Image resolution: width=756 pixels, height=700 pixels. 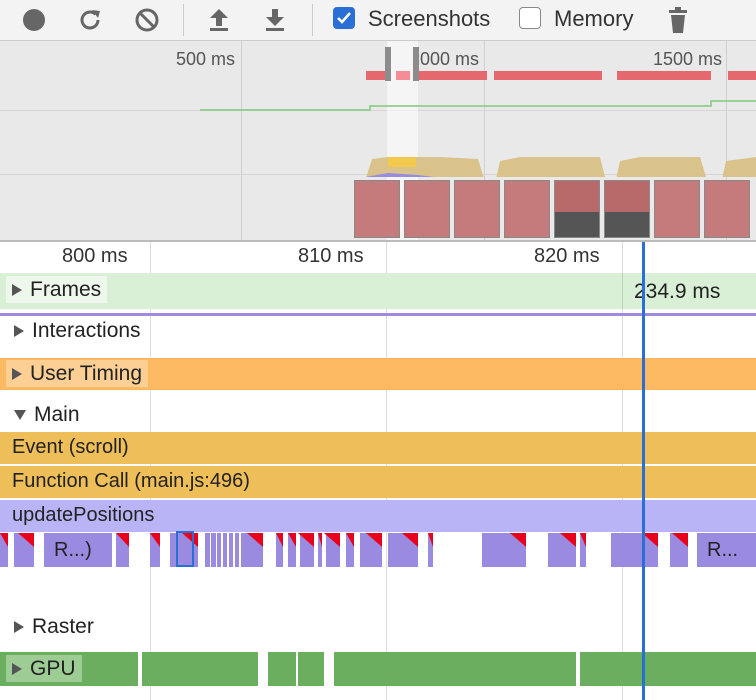 I want to click on upload-icon, so click(x=219, y=20).